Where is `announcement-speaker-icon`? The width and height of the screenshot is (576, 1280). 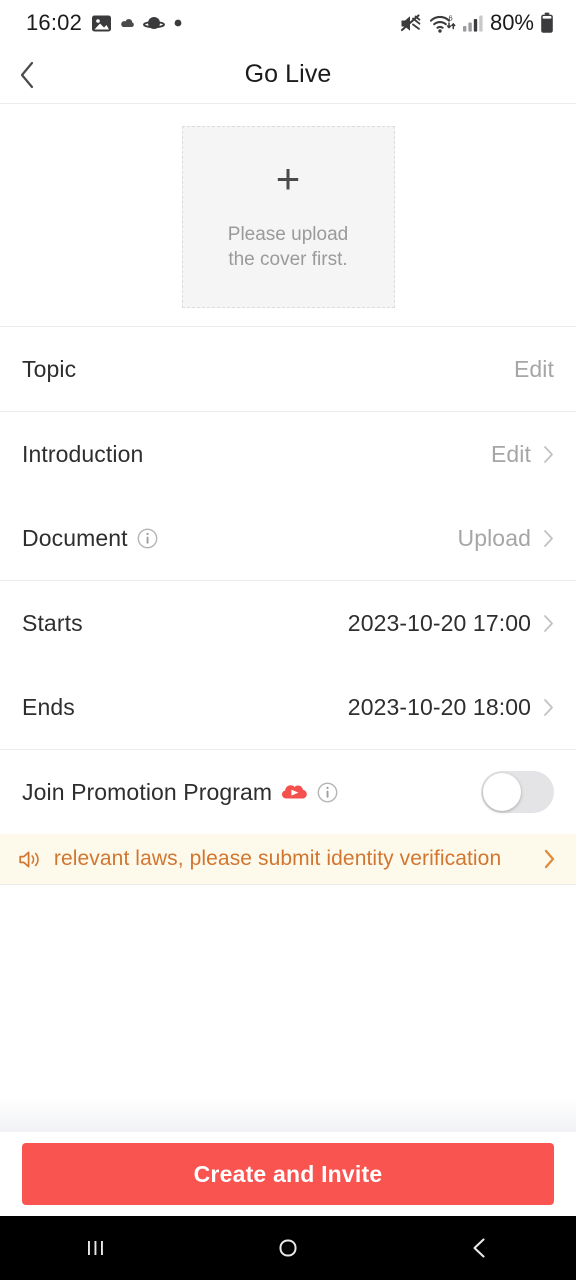 announcement-speaker-icon is located at coordinates (29, 859).